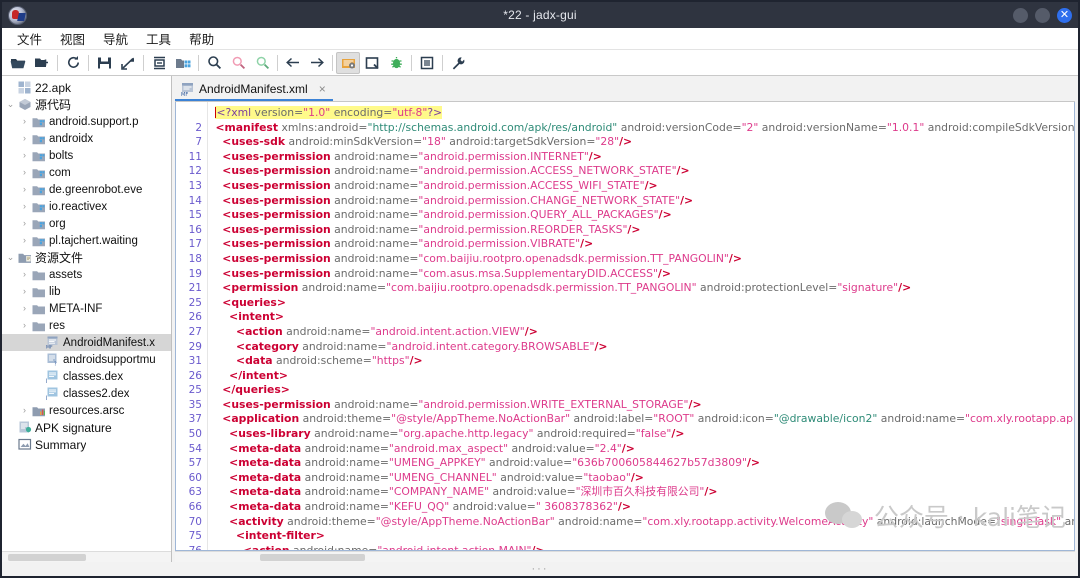 The width and height of the screenshot is (1080, 578). I want to click on tree-horizontal-scrollbar, so click(86, 556).